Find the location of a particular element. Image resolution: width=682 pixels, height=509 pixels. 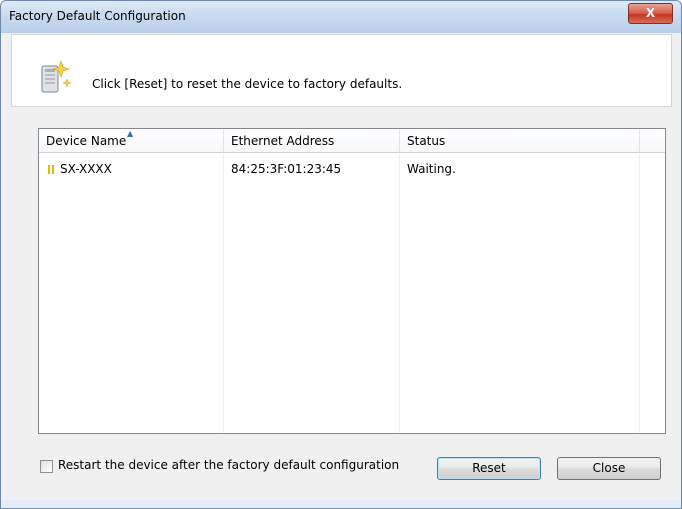

column-header-filler is located at coordinates (652, 141).